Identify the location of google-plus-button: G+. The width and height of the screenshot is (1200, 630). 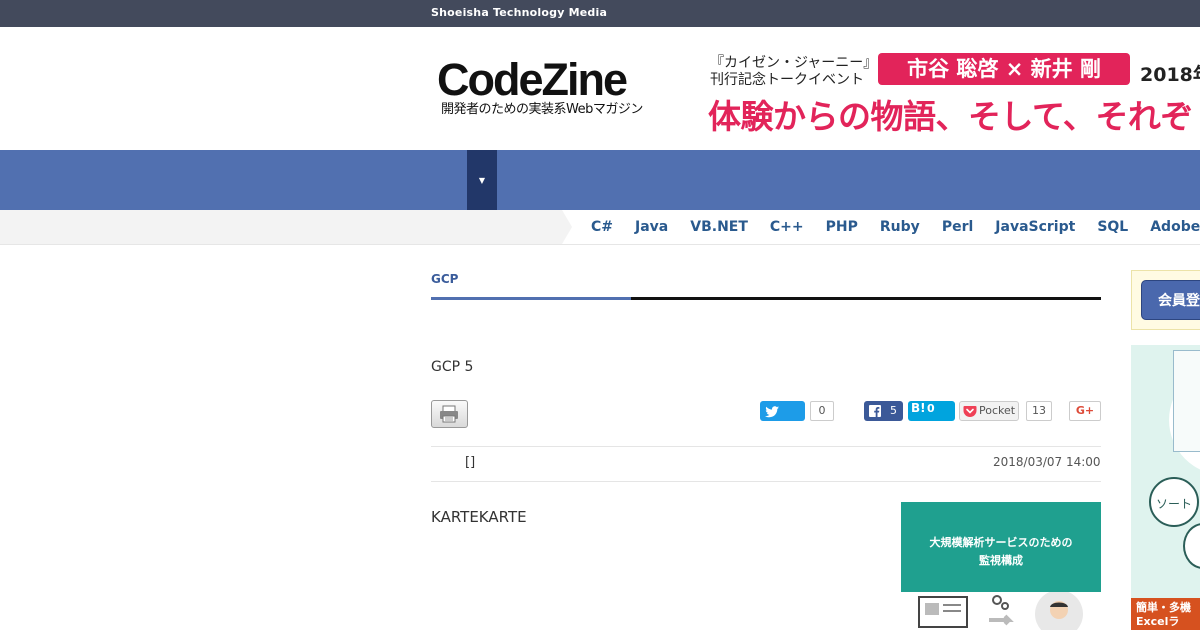
(1085, 411).